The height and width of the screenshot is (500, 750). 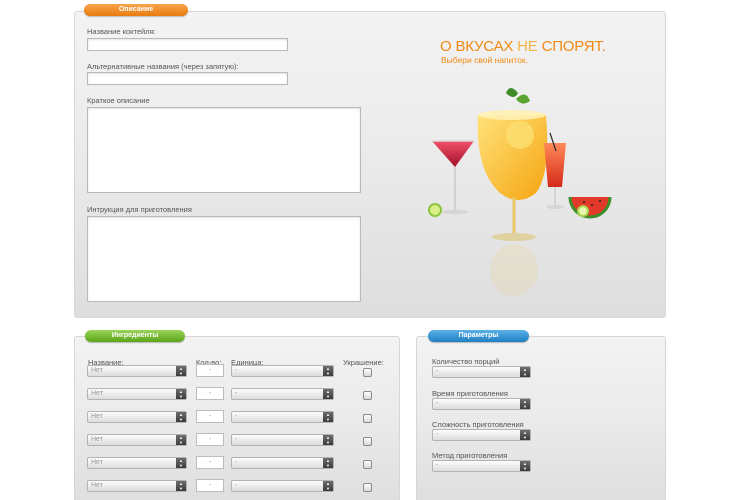 What do you see at coordinates (481, 404) in the screenshot?
I see `prep-time-select: - ▲ ▼` at bounding box center [481, 404].